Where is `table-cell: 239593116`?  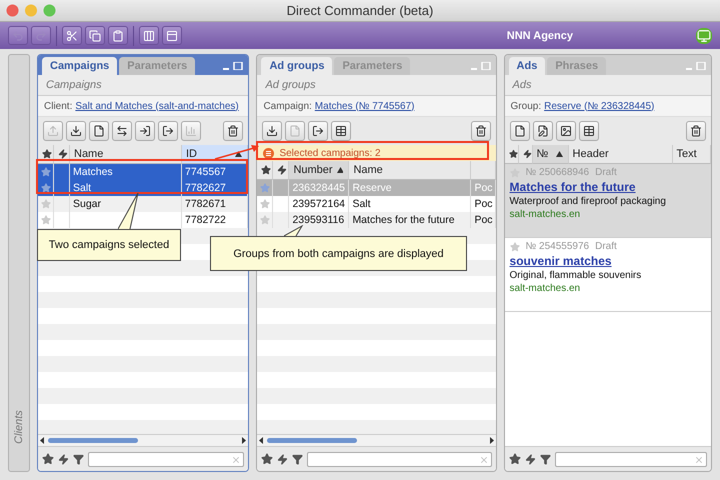 table-cell: 239593116 is located at coordinates (319, 220).